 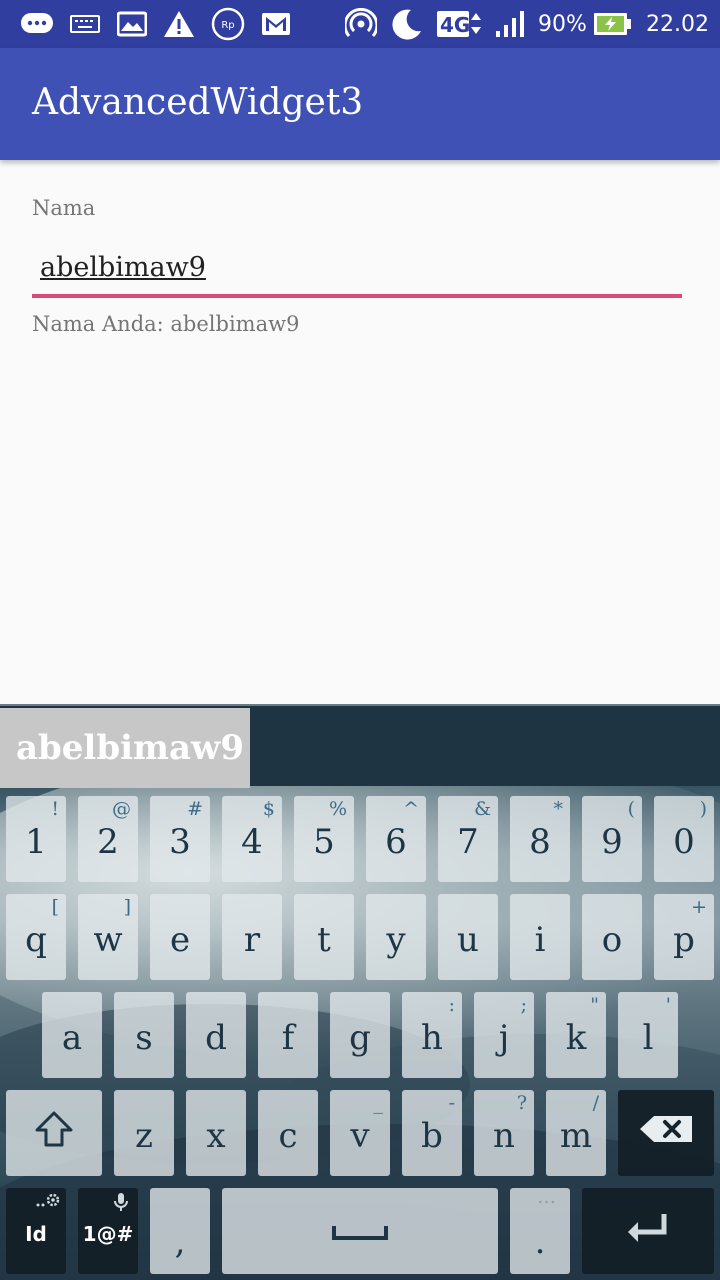 What do you see at coordinates (357, 269) in the screenshot?
I see `name-input` at bounding box center [357, 269].